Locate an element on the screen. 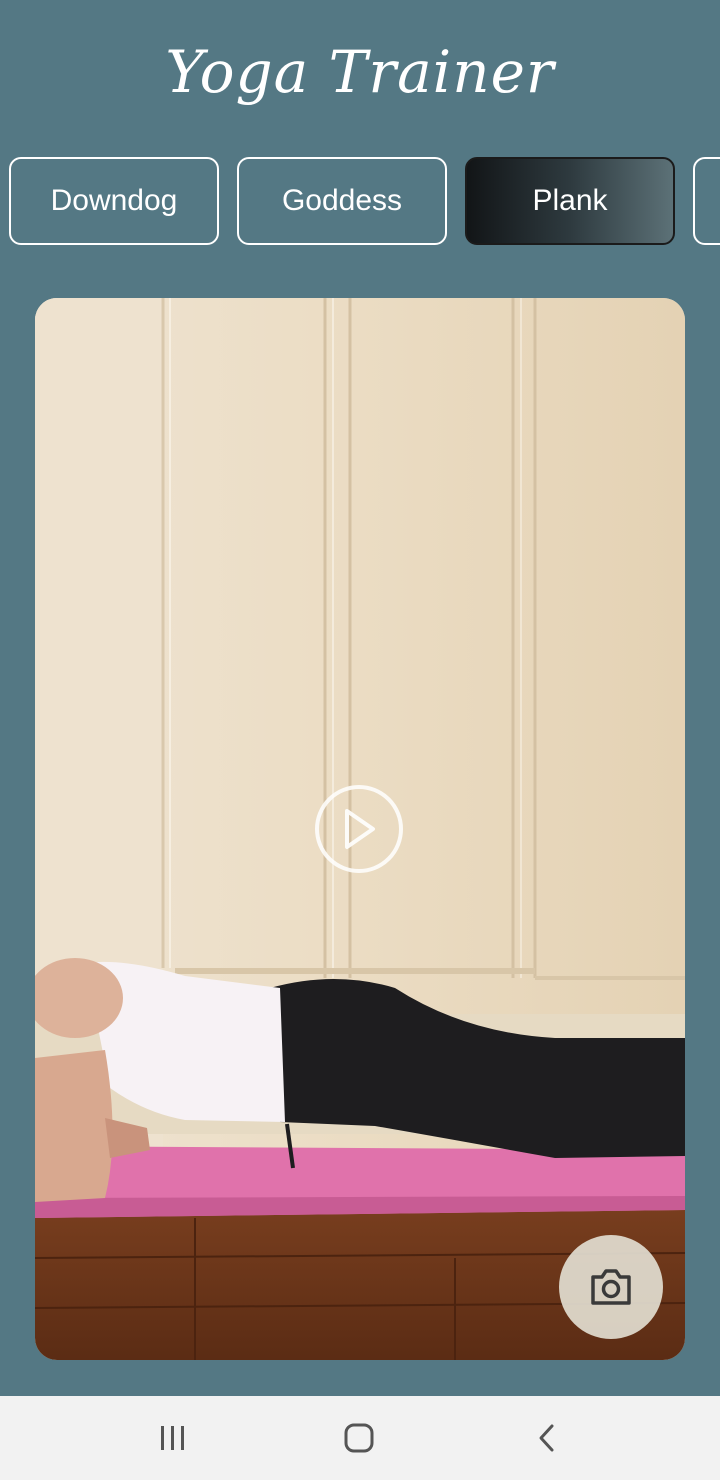 This screenshot has height=1480, width=720. tab-plank: Plank is located at coordinates (570, 201).